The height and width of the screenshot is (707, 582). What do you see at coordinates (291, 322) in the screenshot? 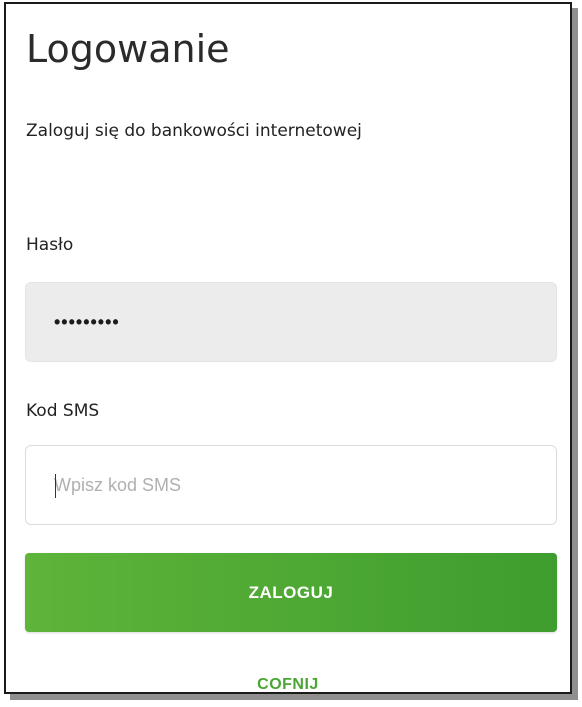
I see `password-field` at bounding box center [291, 322].